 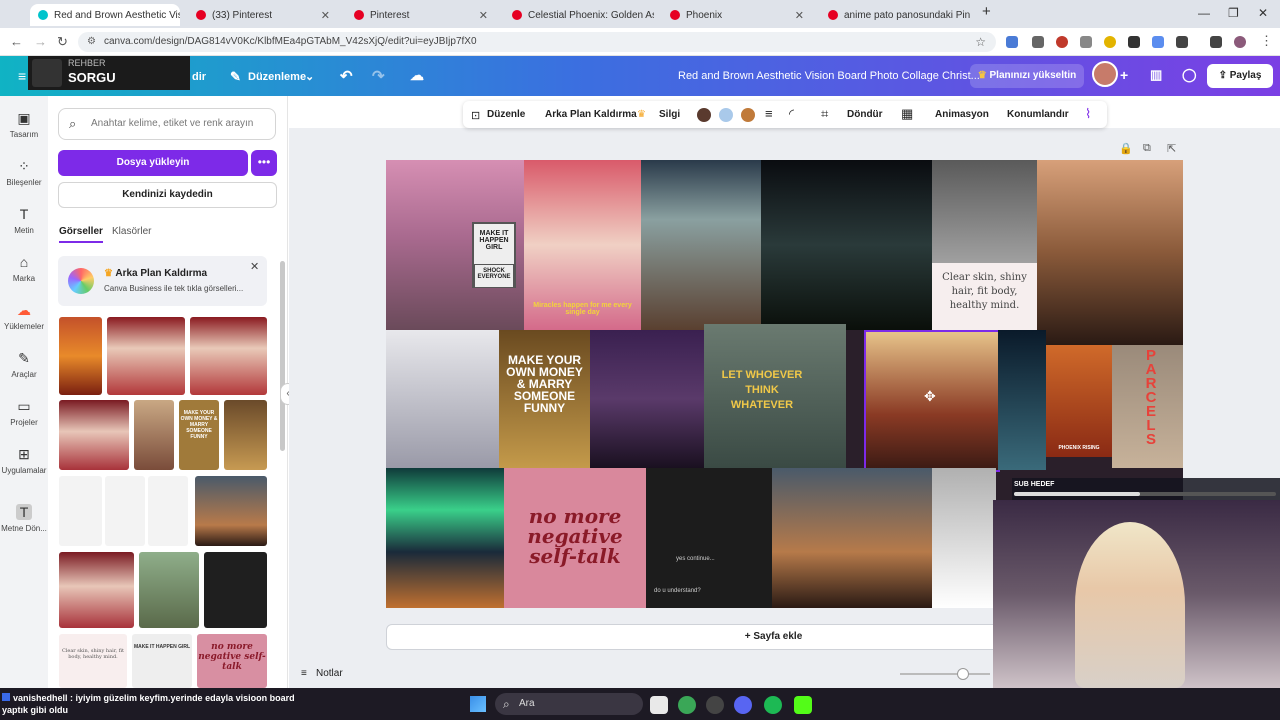 I want to click on upload-thumb-gold, so click(x=245, y=435).